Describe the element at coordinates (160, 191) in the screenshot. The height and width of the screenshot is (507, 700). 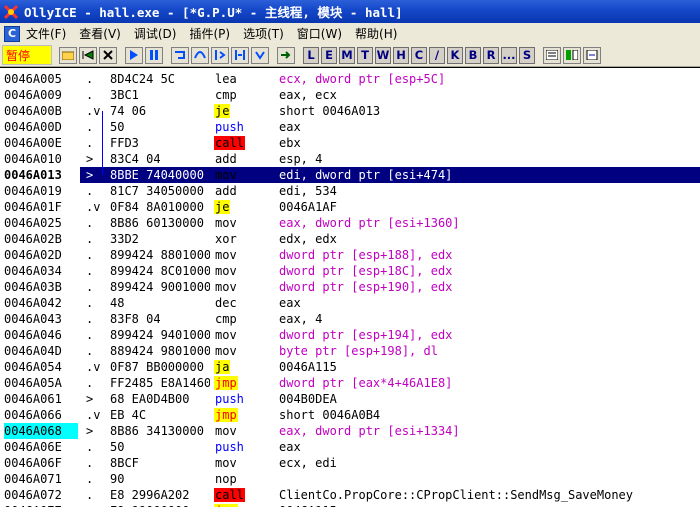
I see `hex-dump-cell: 81C7 34050000` at that location.